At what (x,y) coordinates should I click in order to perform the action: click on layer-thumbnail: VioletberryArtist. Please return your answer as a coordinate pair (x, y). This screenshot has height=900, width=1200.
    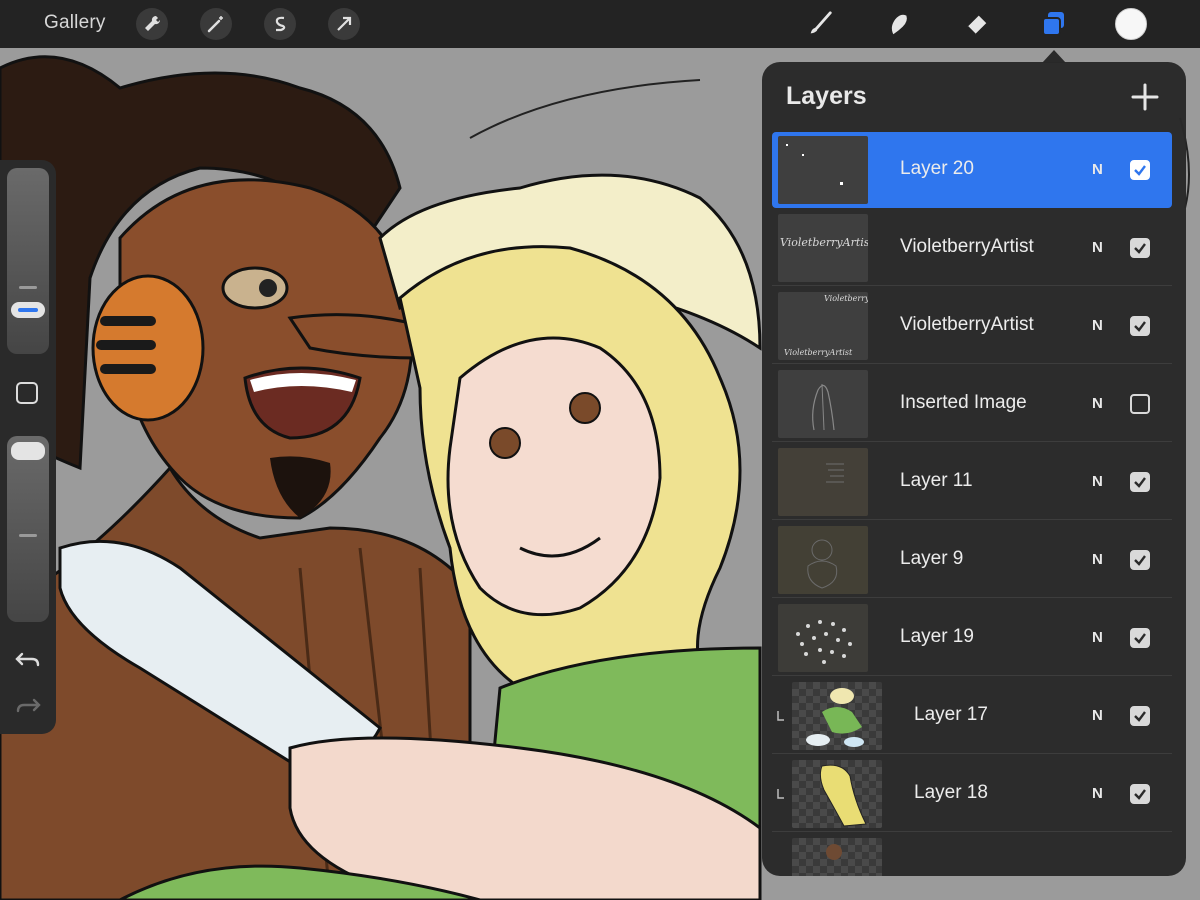
    Looking at the image, I should click on (823, 248).